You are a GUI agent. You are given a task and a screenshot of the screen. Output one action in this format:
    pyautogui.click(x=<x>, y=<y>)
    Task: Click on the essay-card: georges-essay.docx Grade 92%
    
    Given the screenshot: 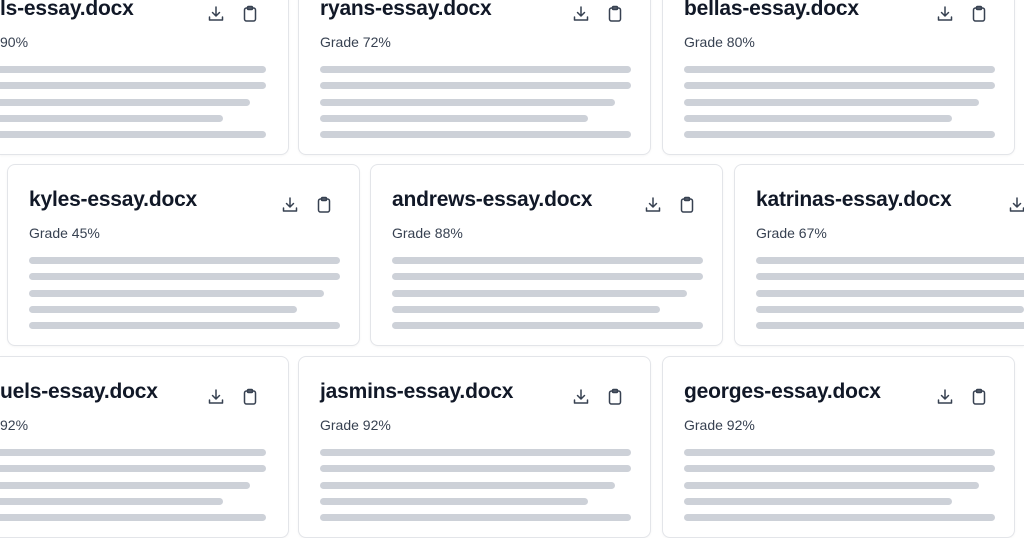 What is the action you would take?
    pyautogui.click(x=838, y=447)
    